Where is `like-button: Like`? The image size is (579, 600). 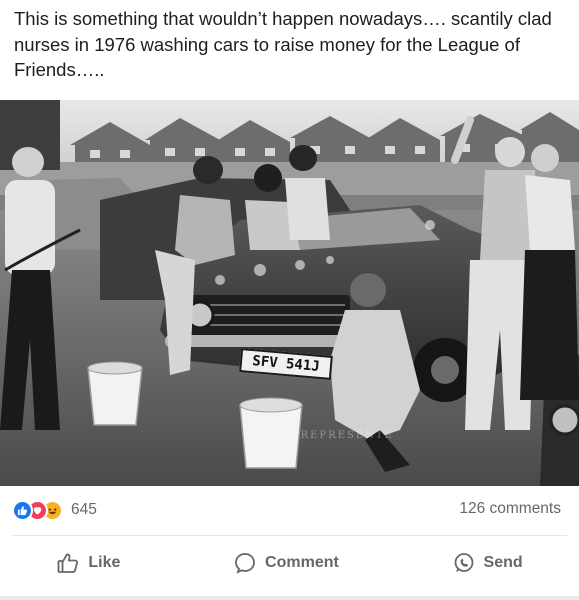
like-button: Like is located at coordinates (88, 563).